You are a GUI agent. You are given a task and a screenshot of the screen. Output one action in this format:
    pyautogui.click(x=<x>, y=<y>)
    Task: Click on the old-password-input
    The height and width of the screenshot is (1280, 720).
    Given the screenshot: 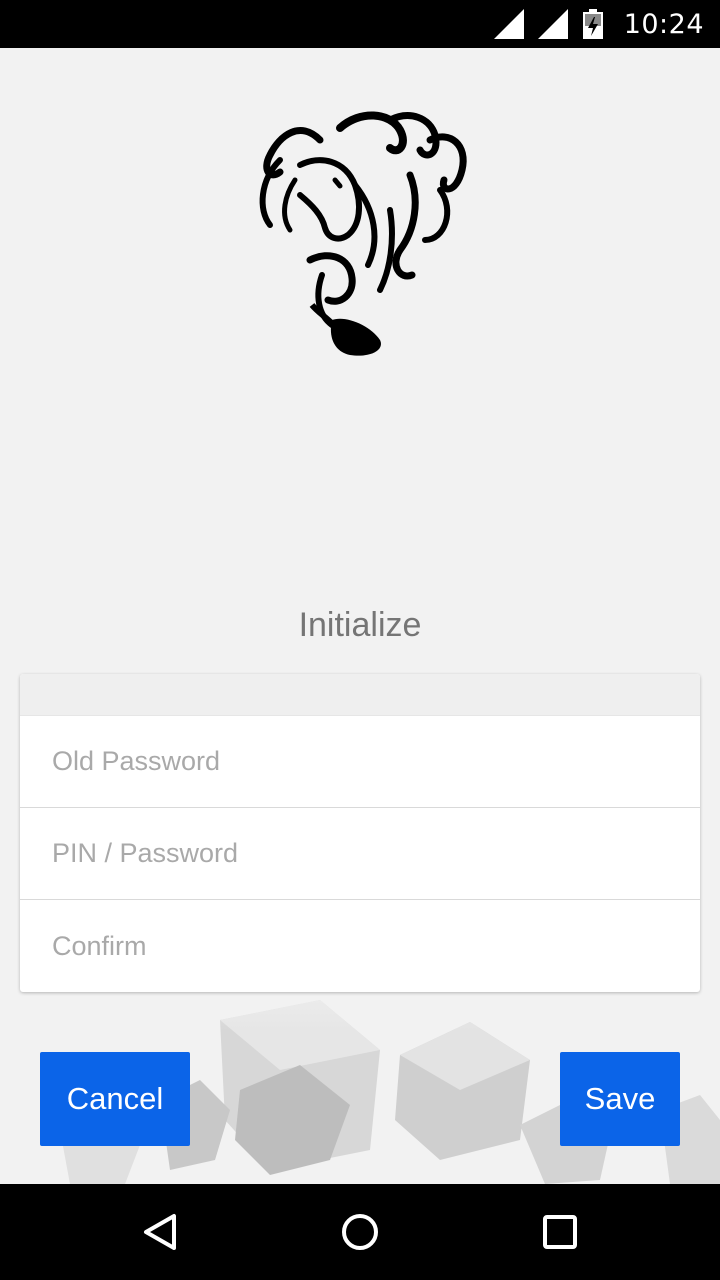 What is the action you would take?
    pyautogui.click(x=352, y=761)
    